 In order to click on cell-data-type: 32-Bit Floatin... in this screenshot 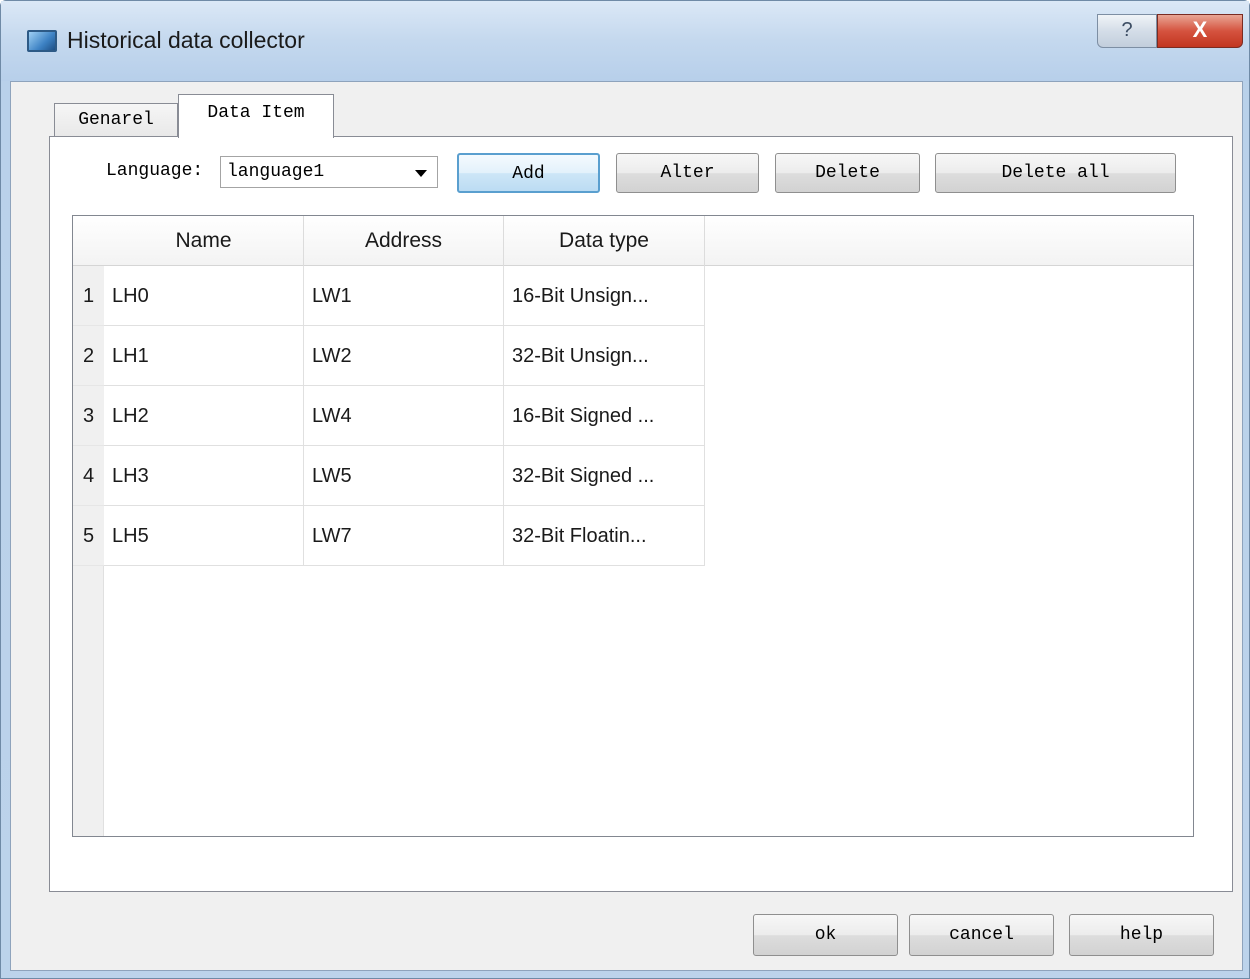, I will do `click(604, 536)`.